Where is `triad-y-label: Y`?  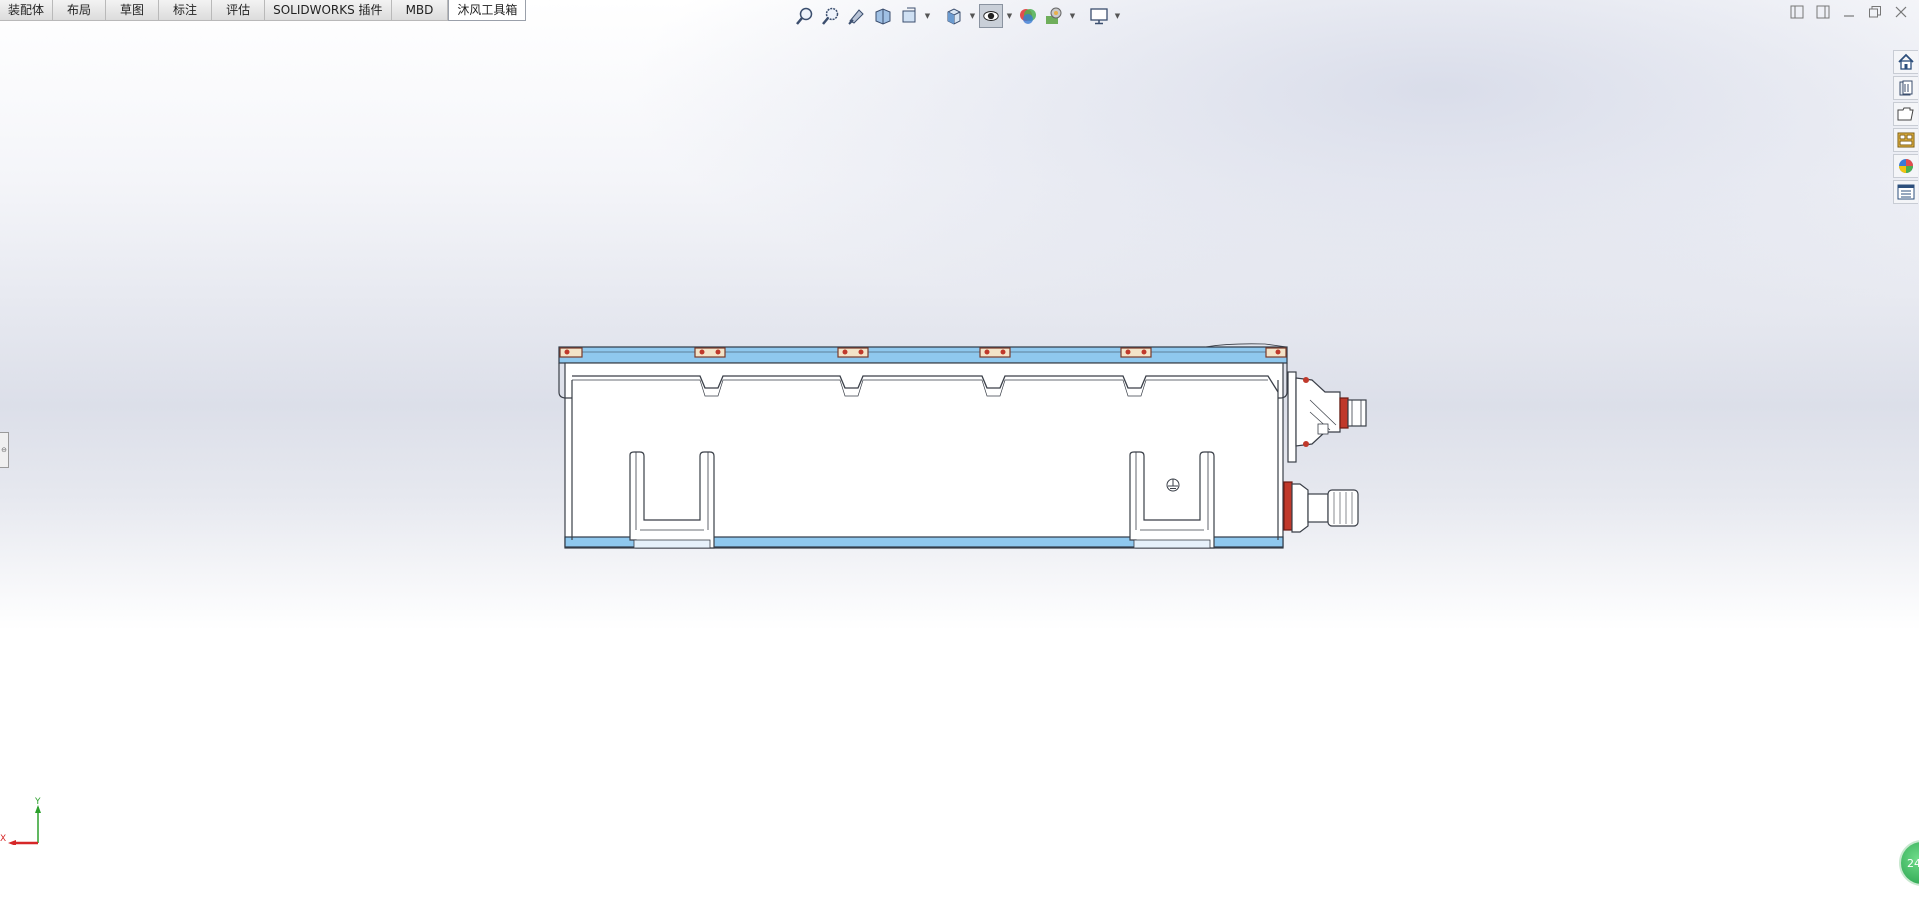
triad-y-label: Y is located at coordinates (38, 802).